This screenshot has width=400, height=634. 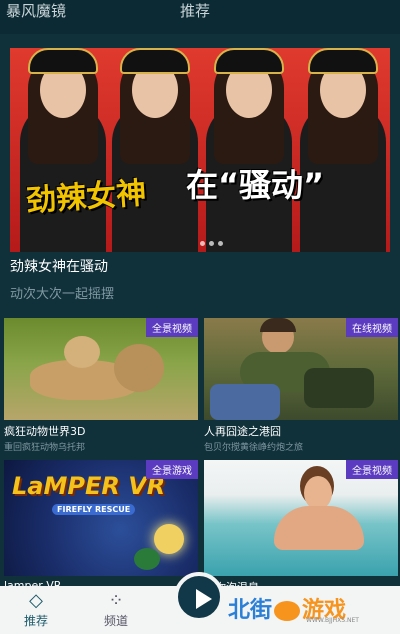 What do you see at coordinates (94, 509) in the screenshot?
I see `game-logo-subtext: FIREFLY RESCUE` at bounding box center [94, 509].